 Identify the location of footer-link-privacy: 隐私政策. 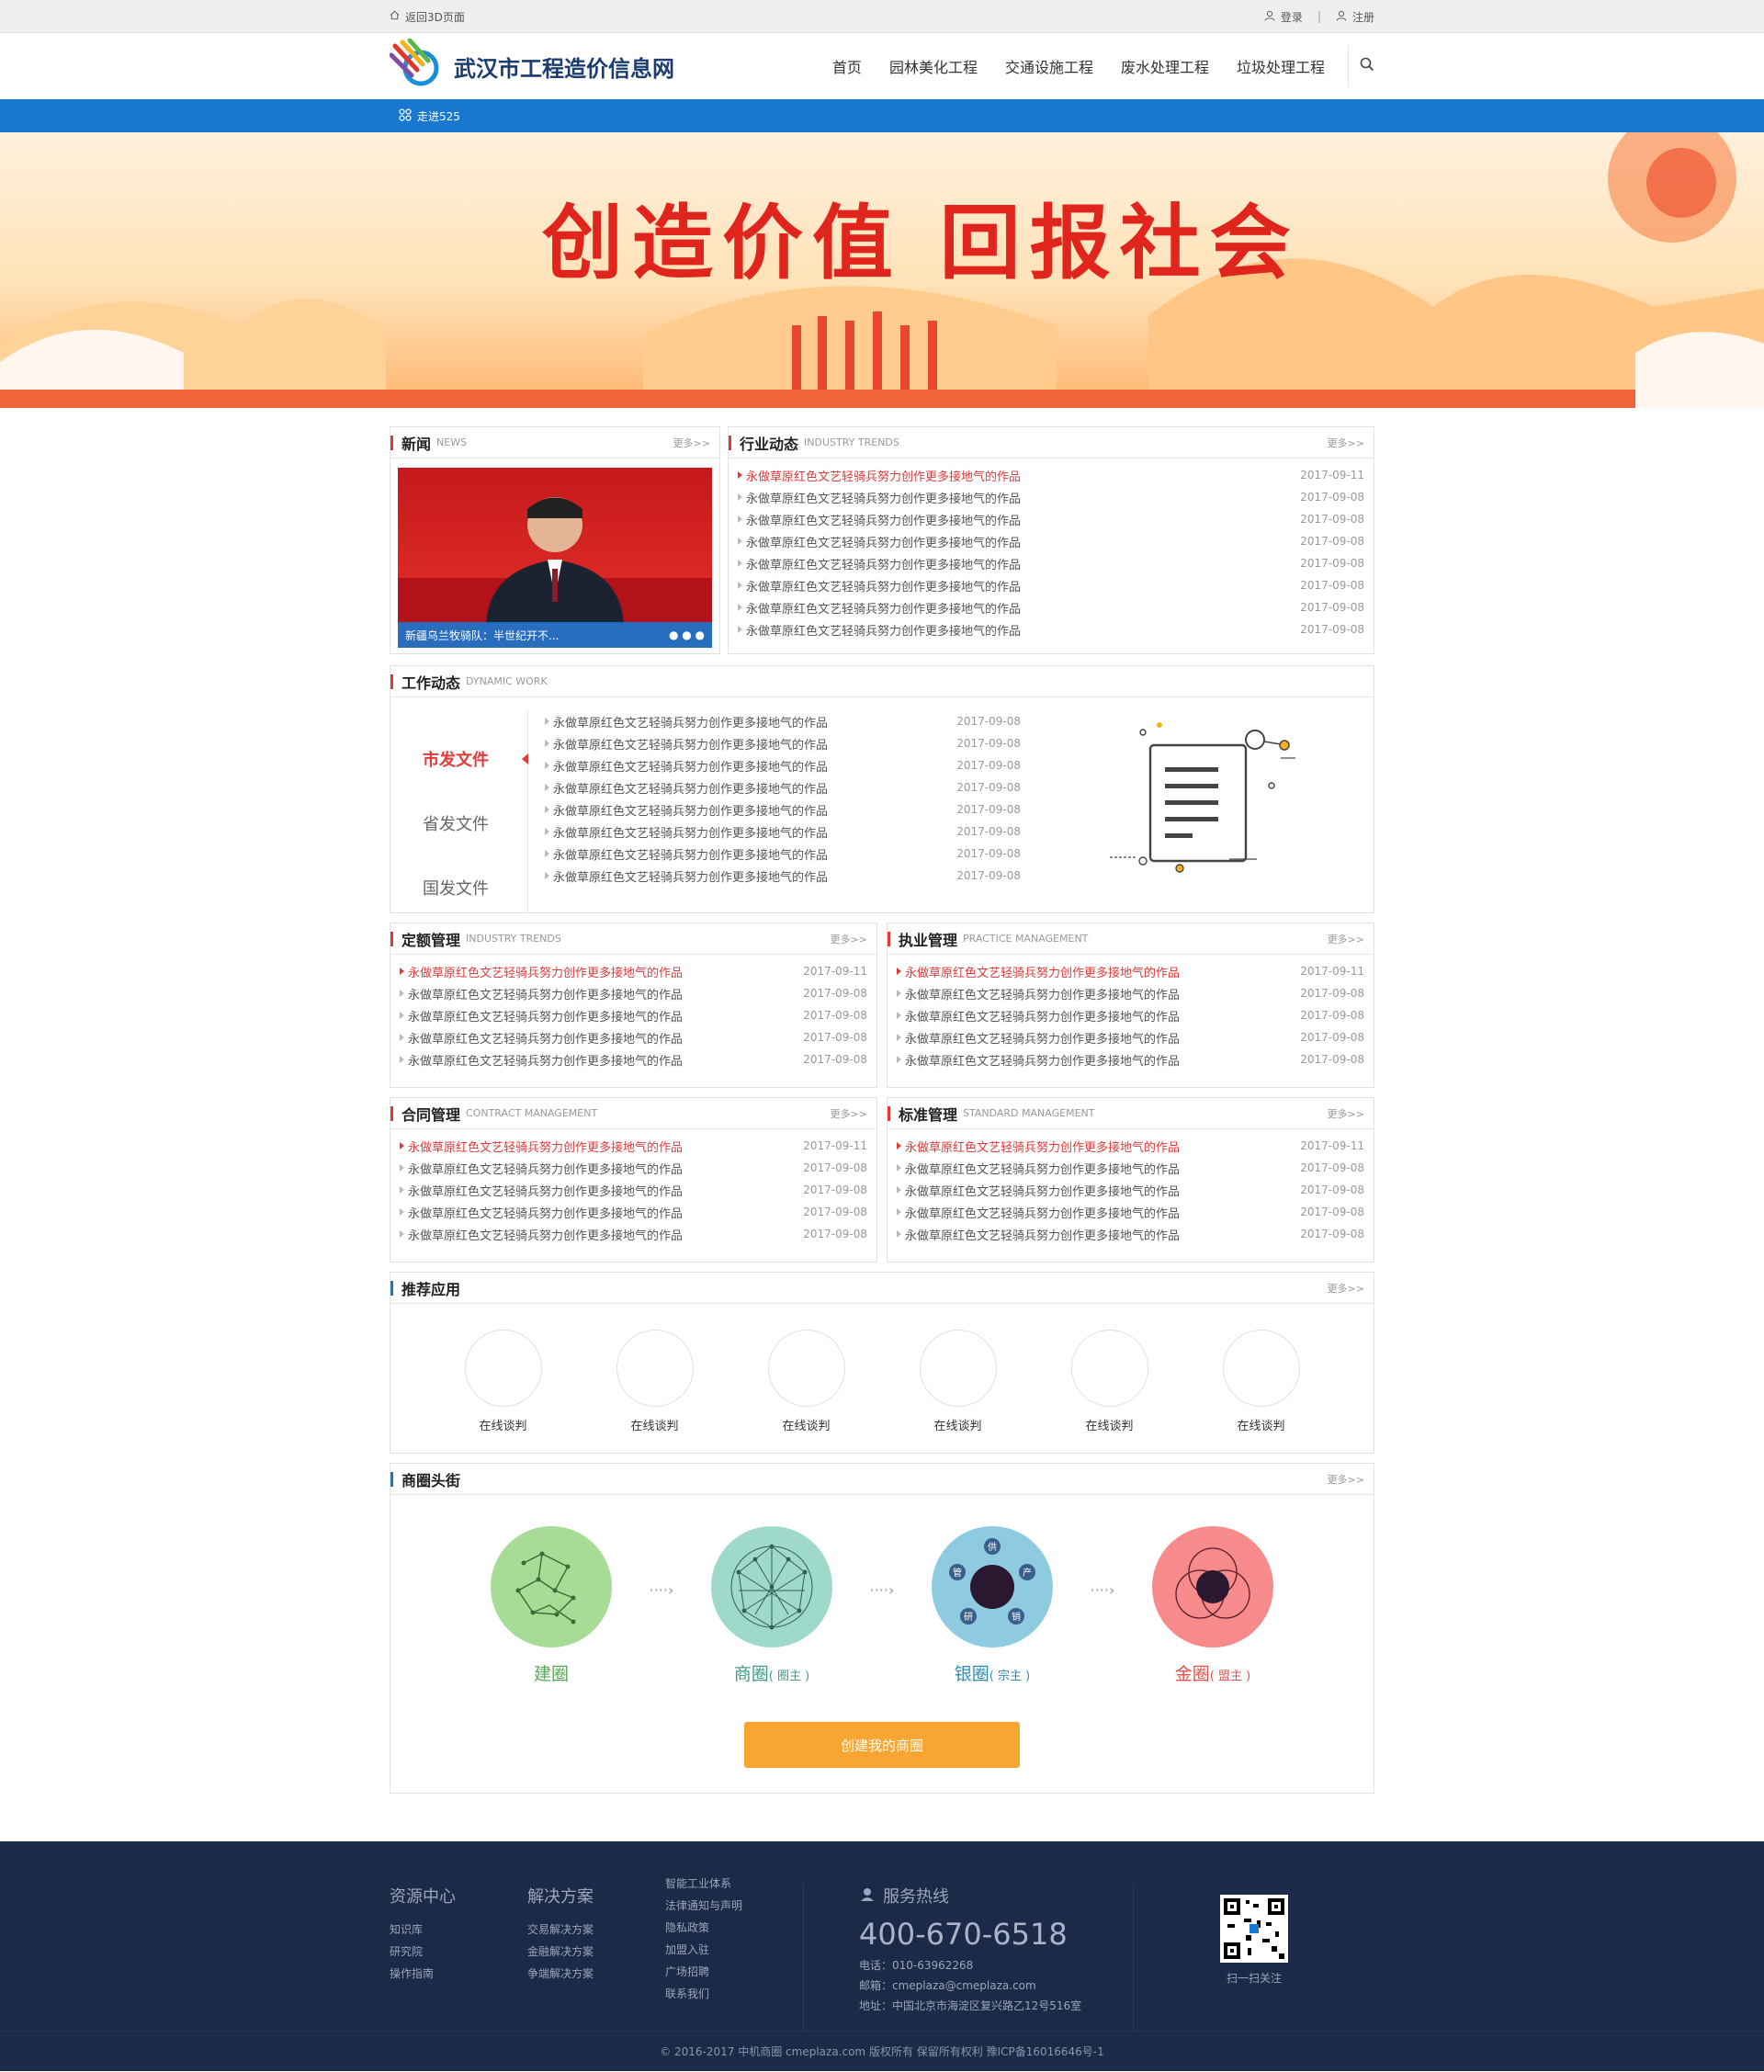
(734, 1928).